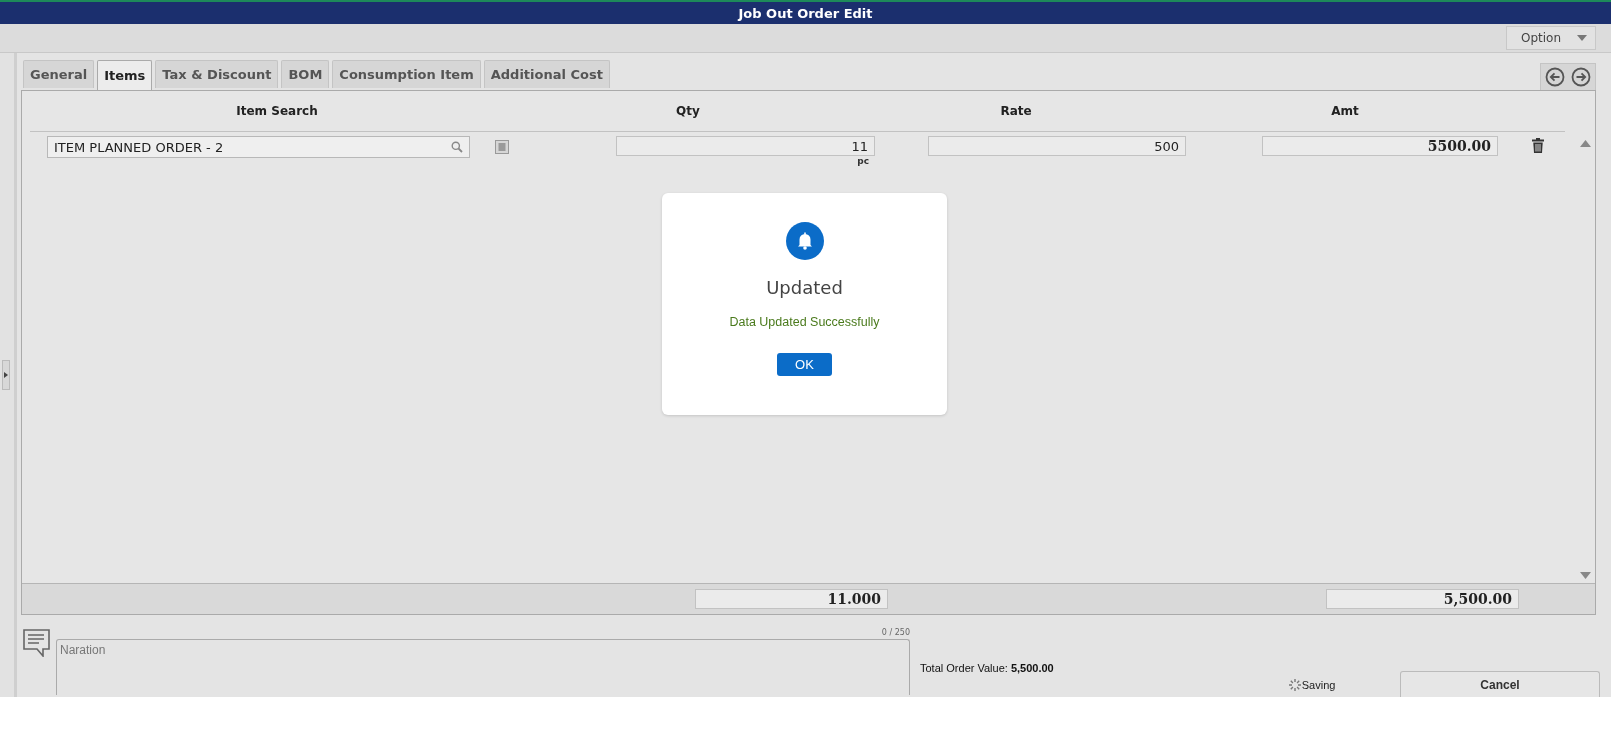 Image resolution: width=1611 pixels, height=752 pixels. I want to click on scroll-up-icon, so click(1585, 143).